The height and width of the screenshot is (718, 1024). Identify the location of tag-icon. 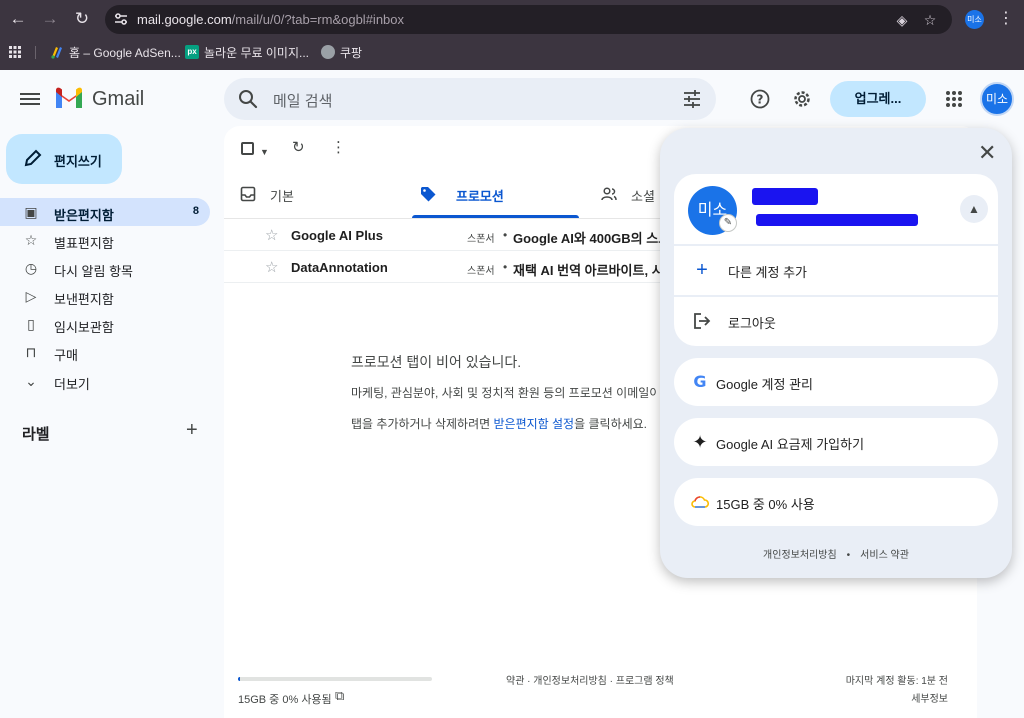
(428, 194).